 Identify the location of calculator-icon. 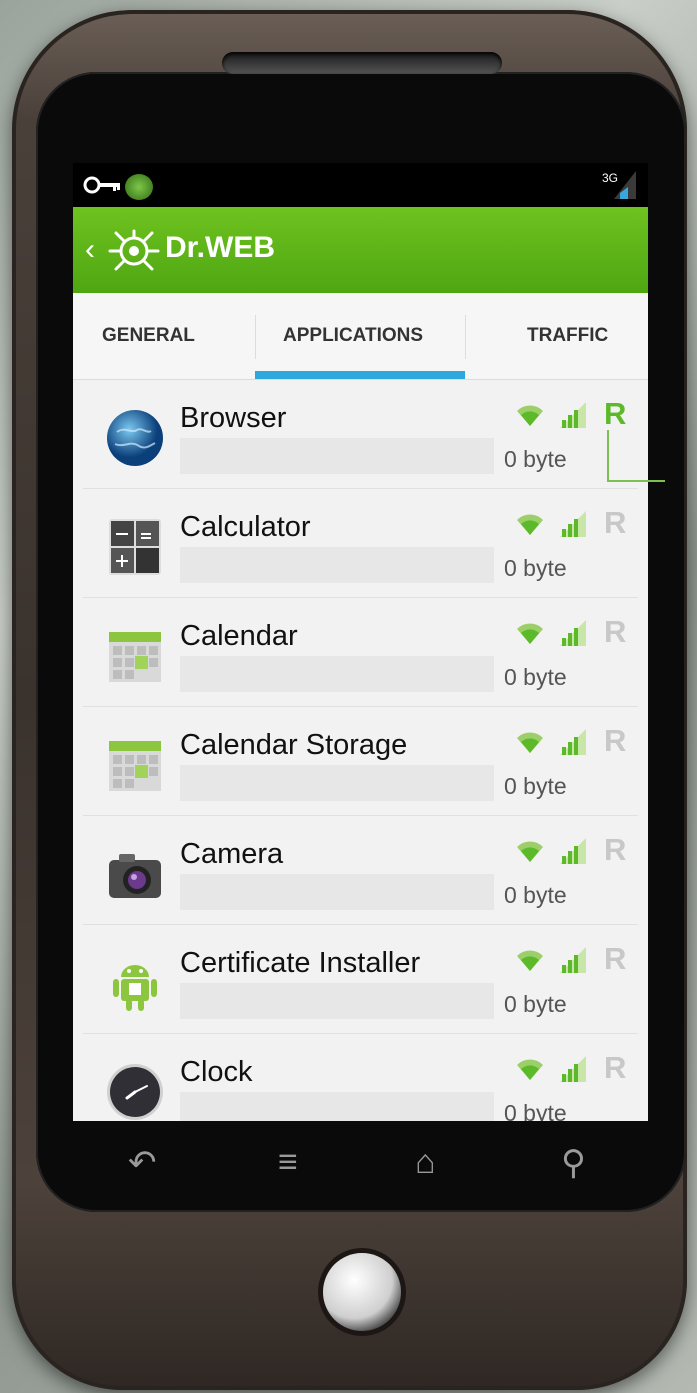
(135, 547).